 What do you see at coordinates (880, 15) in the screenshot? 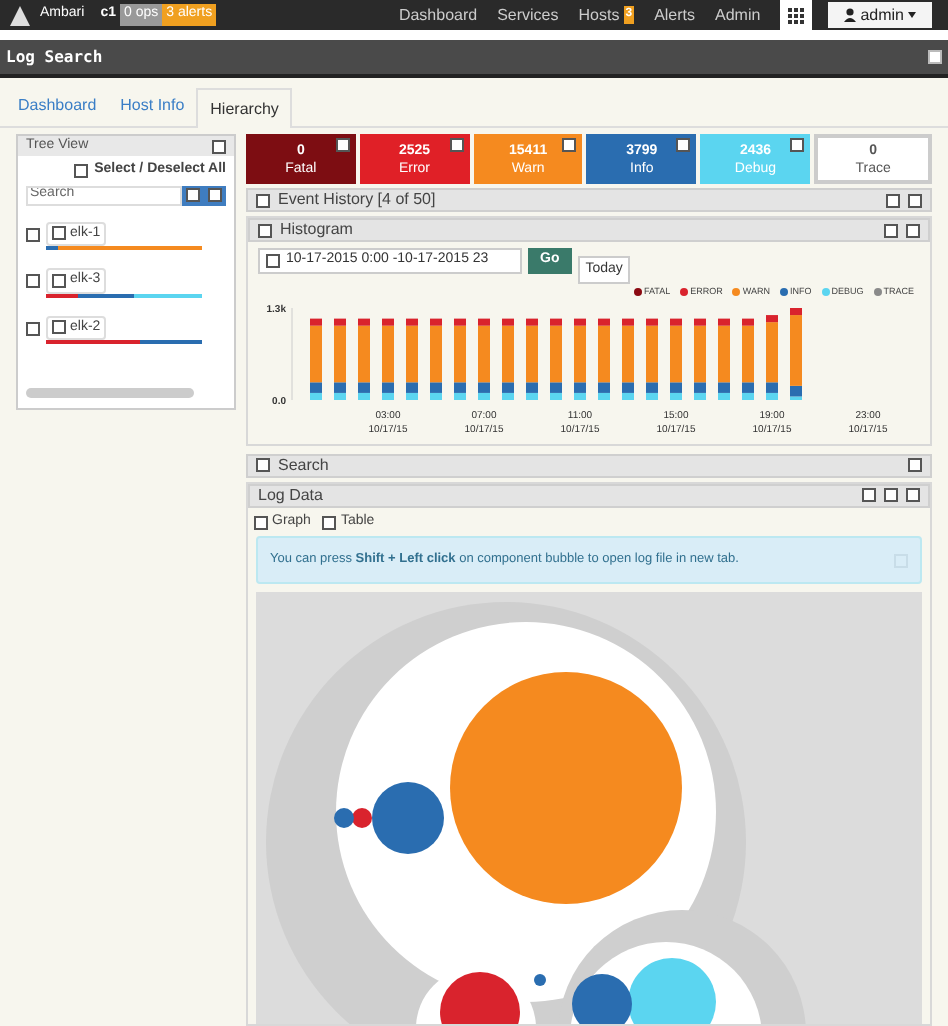
I see `user-menu-button: admin` at bounding box center [880, 15].